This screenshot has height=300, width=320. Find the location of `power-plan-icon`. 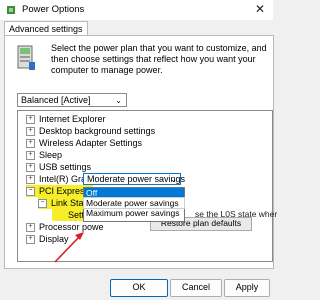

power-plan-icon is located at coordinates (26, 57).